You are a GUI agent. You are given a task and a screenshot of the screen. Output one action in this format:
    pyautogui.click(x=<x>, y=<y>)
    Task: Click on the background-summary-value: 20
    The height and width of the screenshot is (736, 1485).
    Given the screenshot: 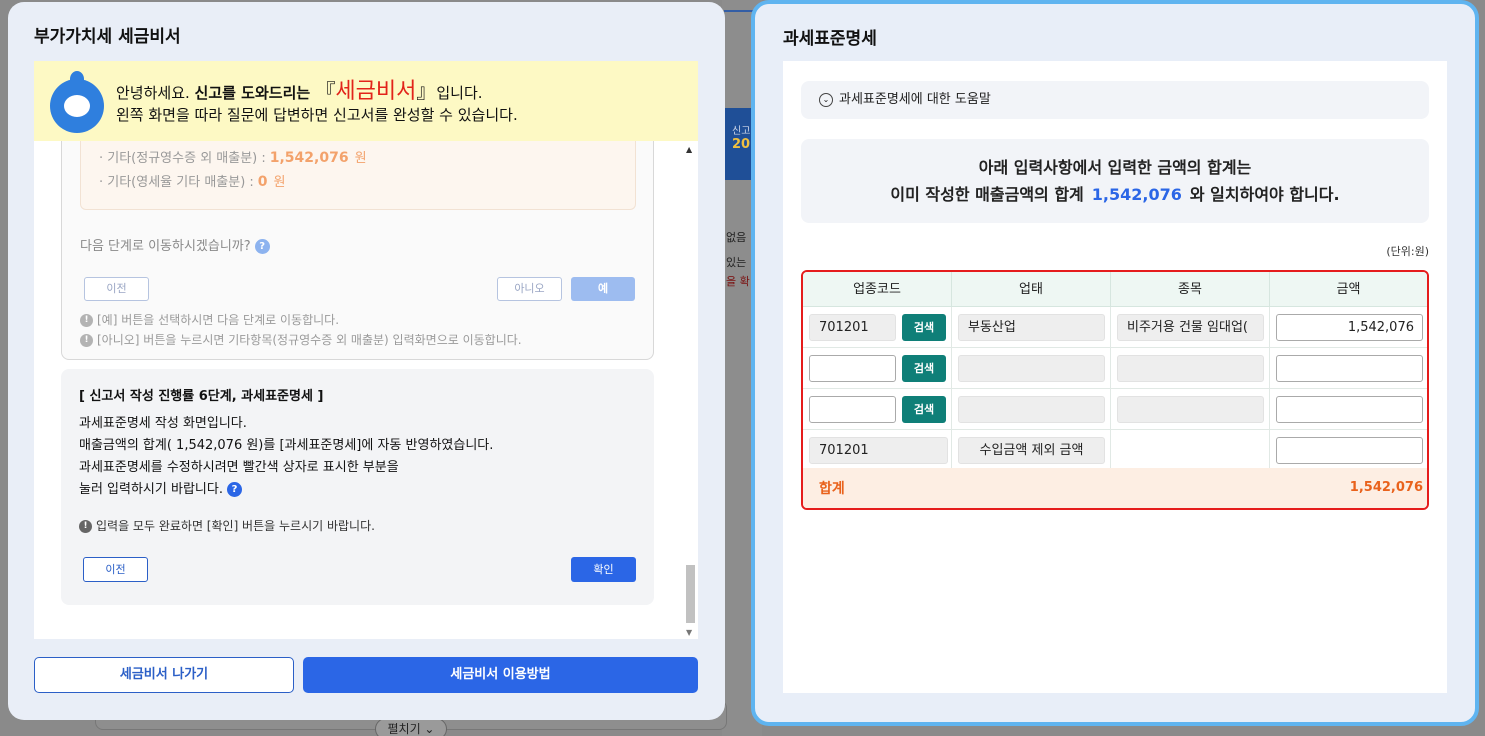 What is the action you would take?
    pyautogui.click(x=741, y=144)
    